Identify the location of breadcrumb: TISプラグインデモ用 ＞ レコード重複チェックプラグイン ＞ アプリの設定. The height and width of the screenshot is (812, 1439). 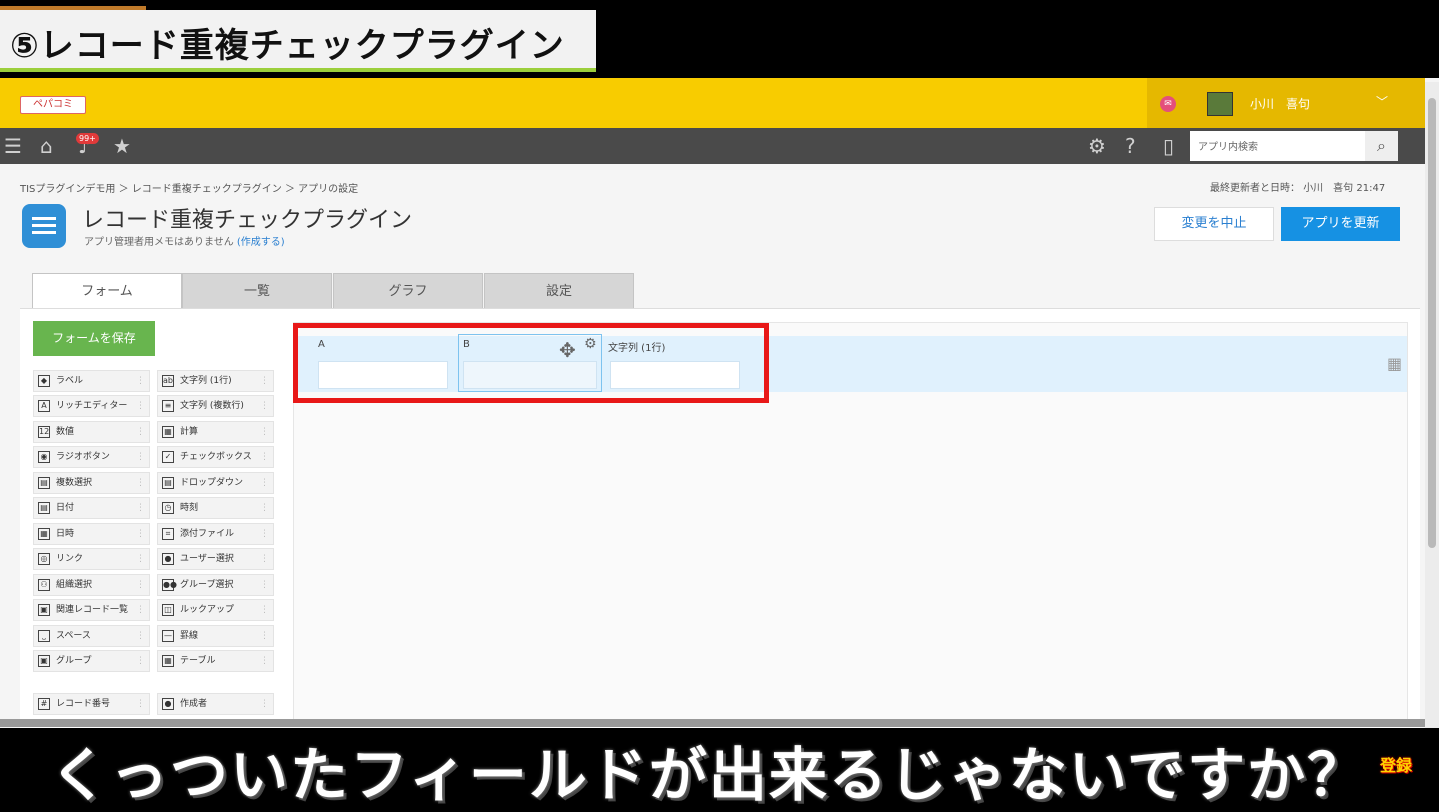
(189, 187).